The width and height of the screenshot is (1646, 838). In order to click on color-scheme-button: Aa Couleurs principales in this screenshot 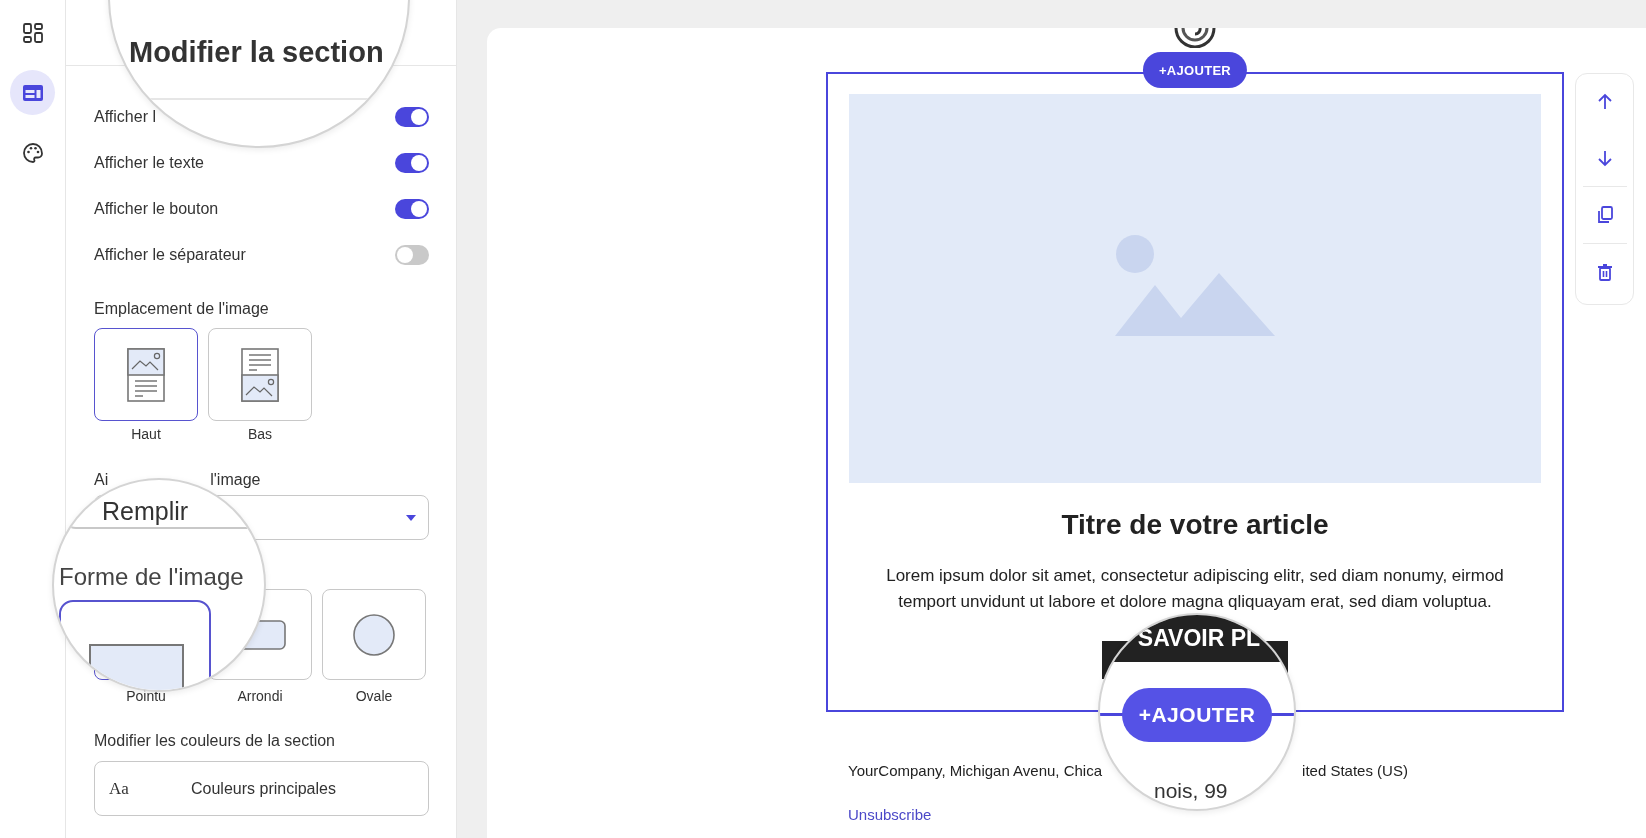, I will do `click(261, 788)`.